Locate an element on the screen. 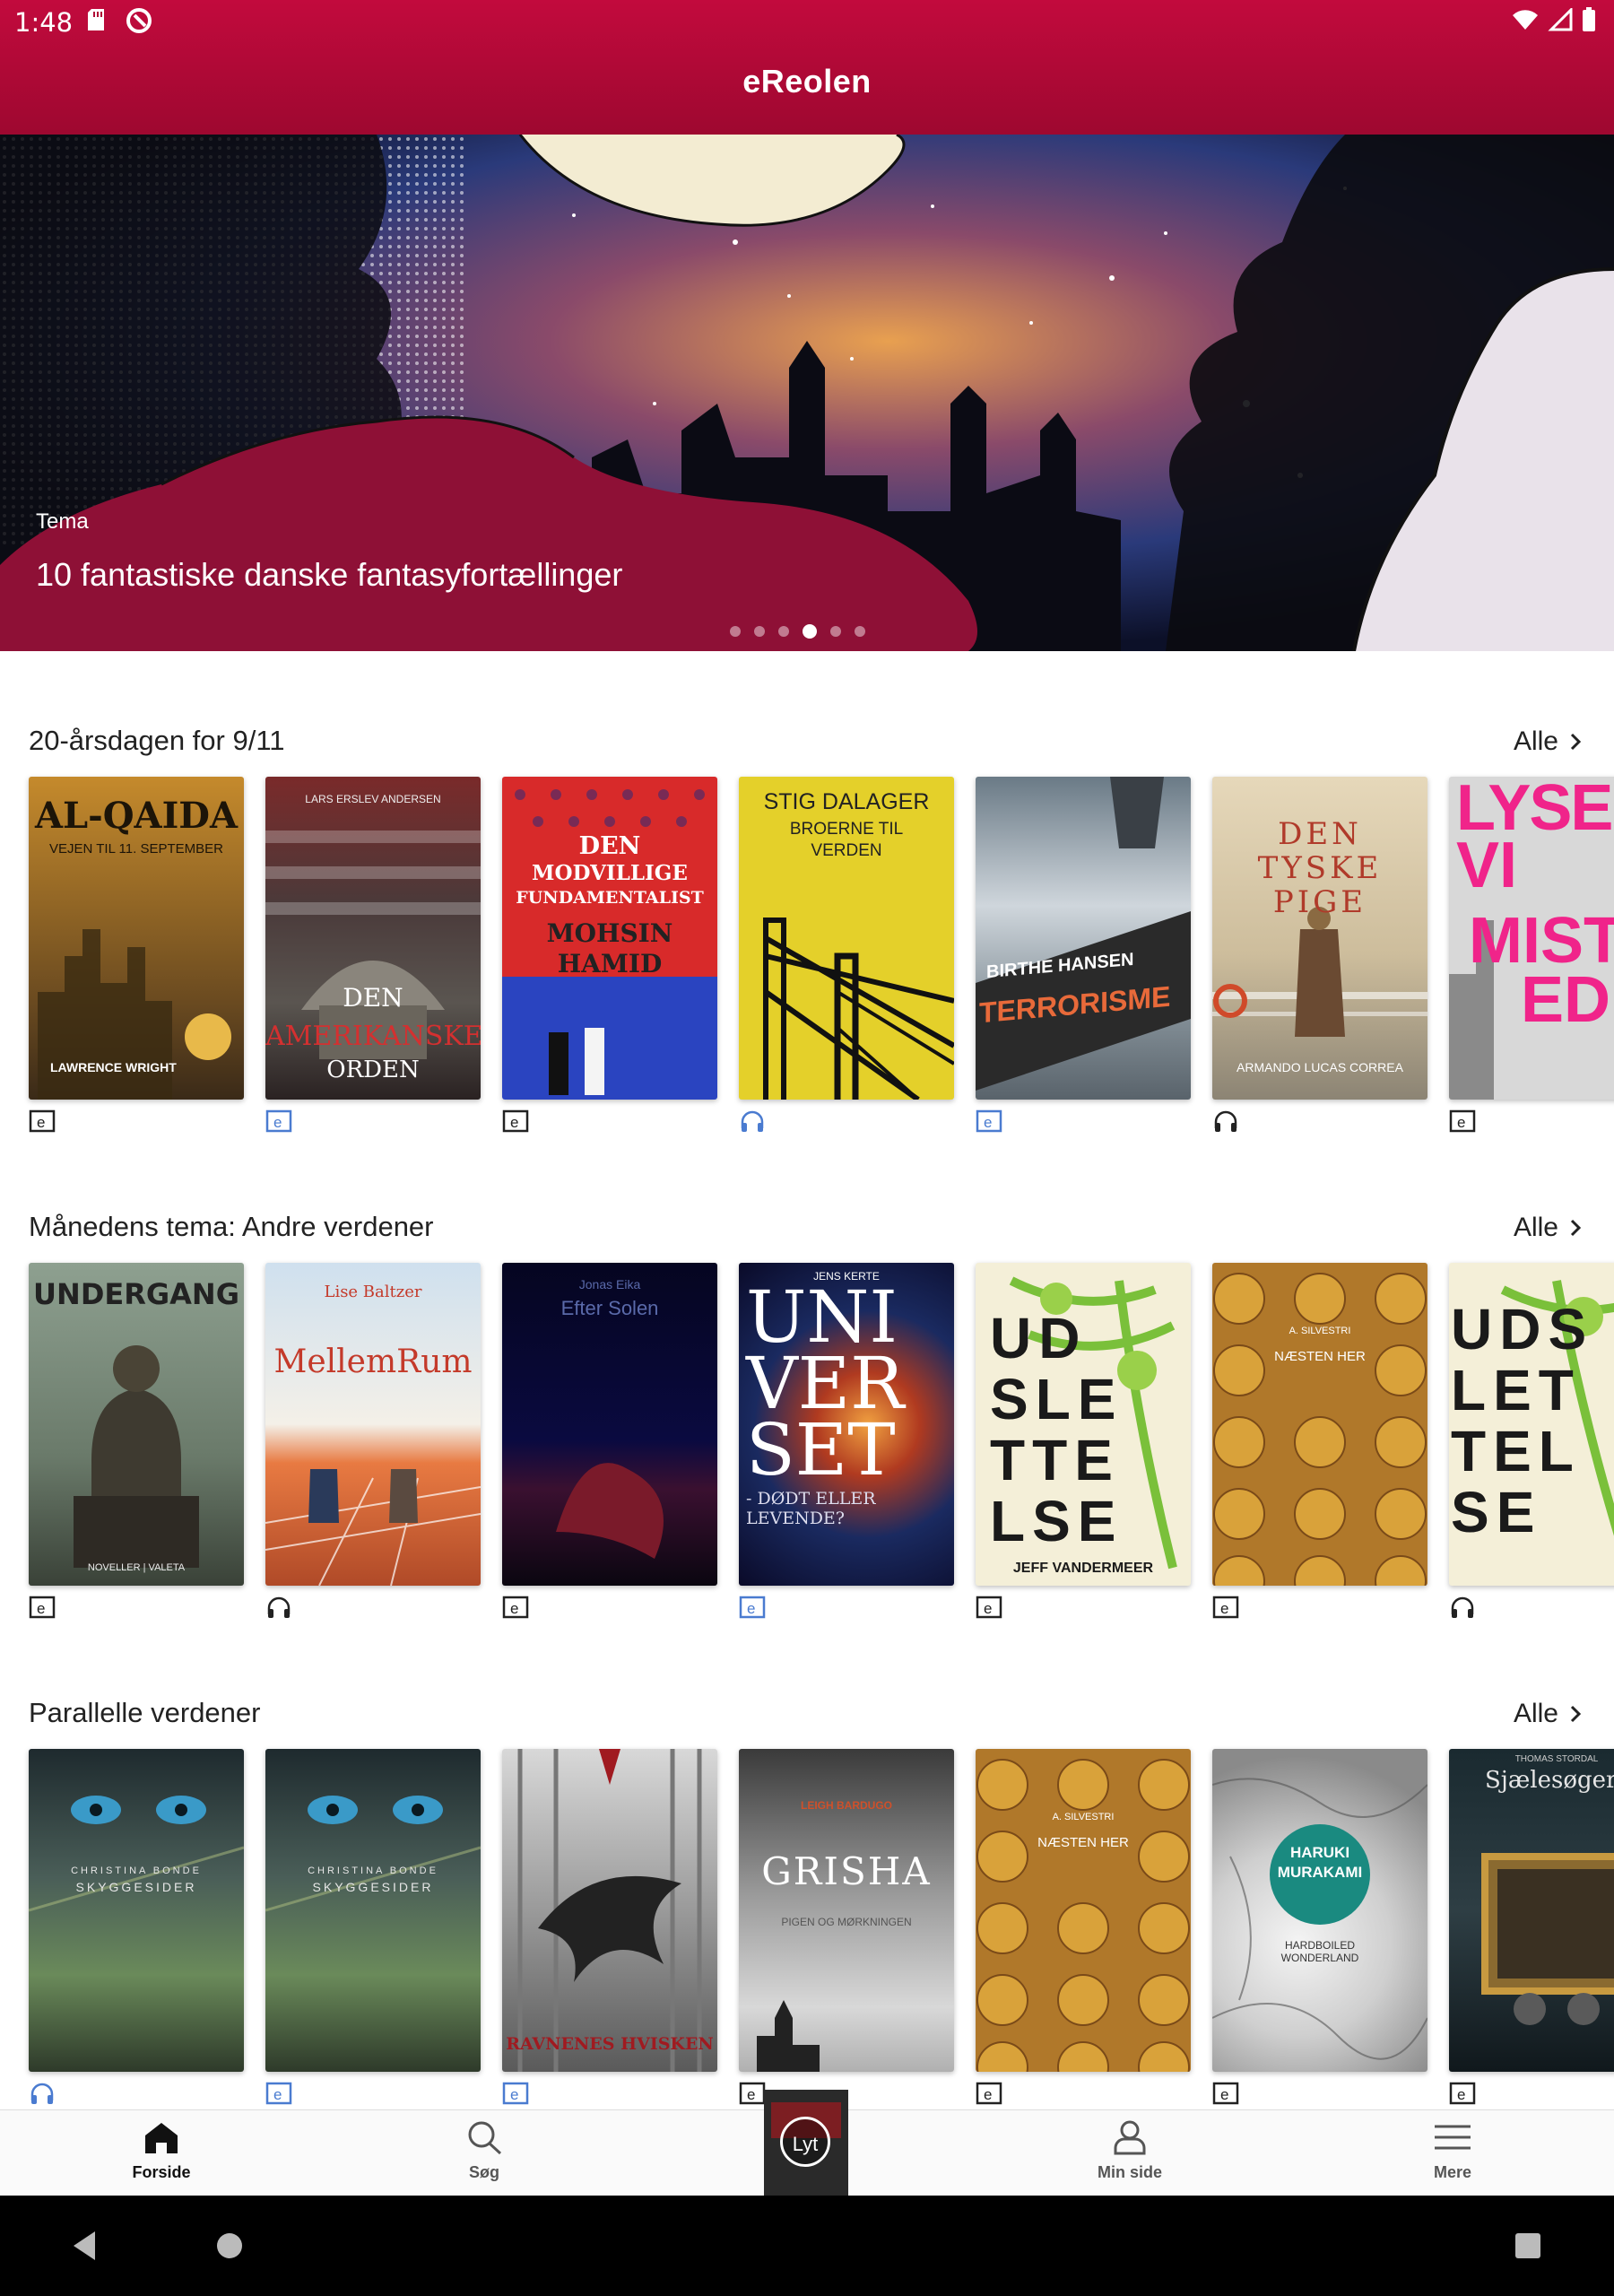  cover-author: NOVELLER | VALETA is located at coordinates (136, 1567).